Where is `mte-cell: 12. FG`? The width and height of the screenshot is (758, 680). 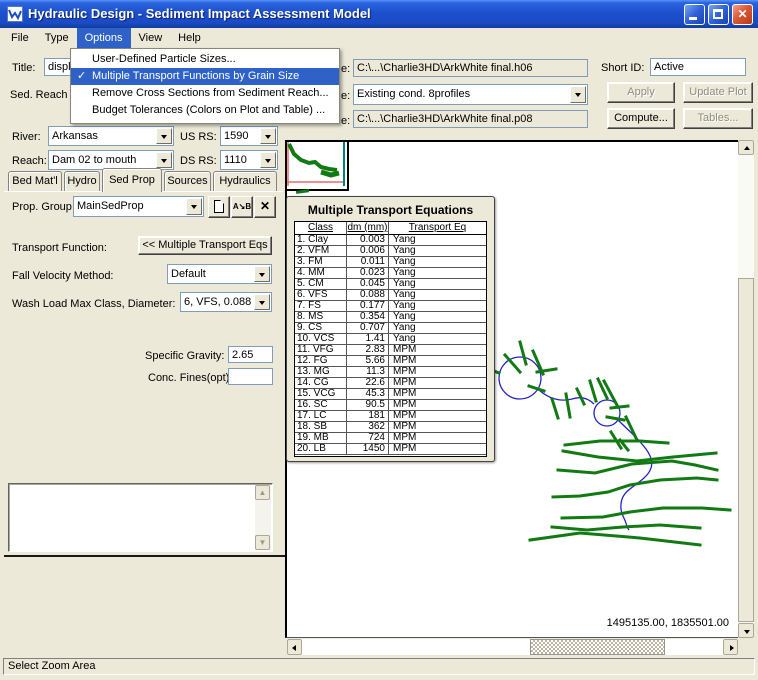
mte-cell: 12. FG is located at coordinates (321, 361).